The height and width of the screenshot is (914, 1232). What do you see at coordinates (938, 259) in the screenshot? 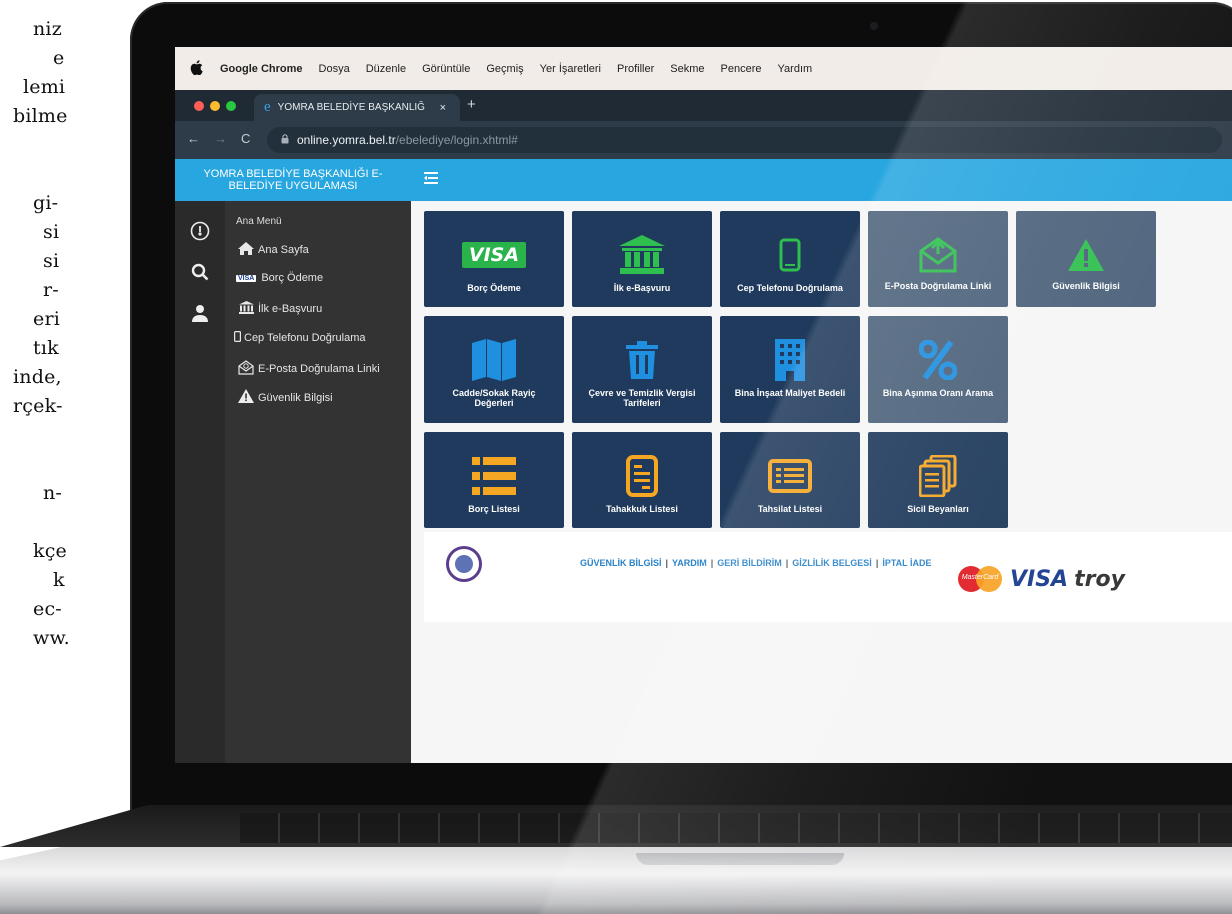
I see `tile-e-posta: E-Posta Doğrulama Linki` at bounding box center [938, 259].